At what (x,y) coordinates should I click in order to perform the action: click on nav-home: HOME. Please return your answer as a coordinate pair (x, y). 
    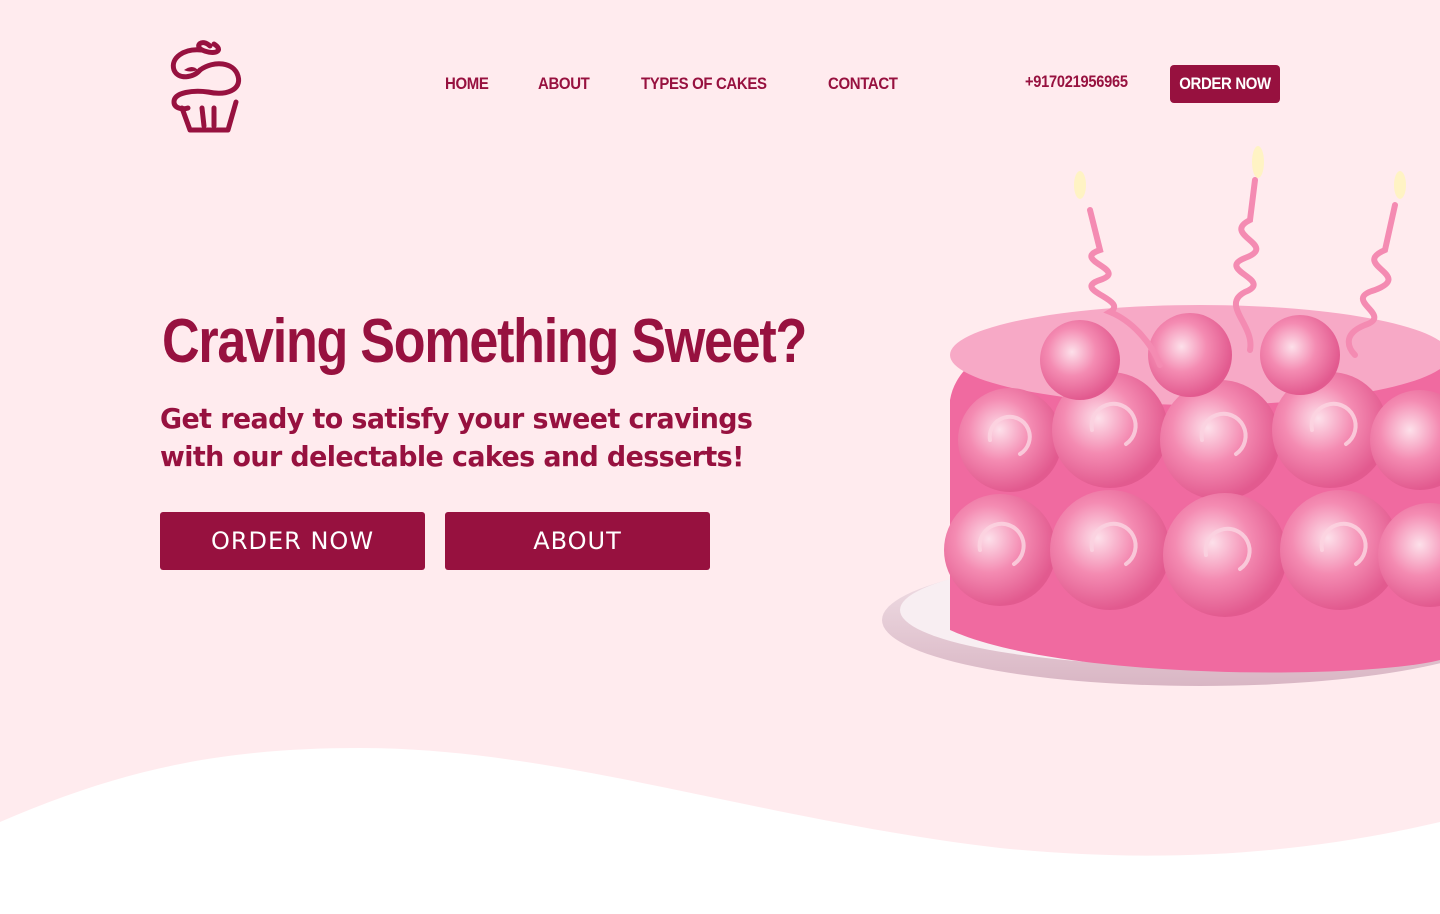
    Looking at the image, I should click on (467, 84).